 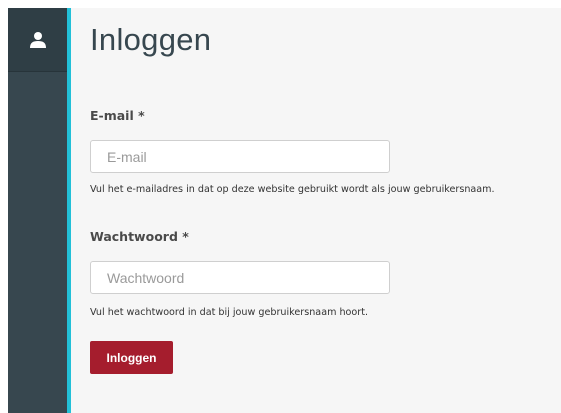 I want to click on page-title: Inloggen, so click(x=151, y=39).